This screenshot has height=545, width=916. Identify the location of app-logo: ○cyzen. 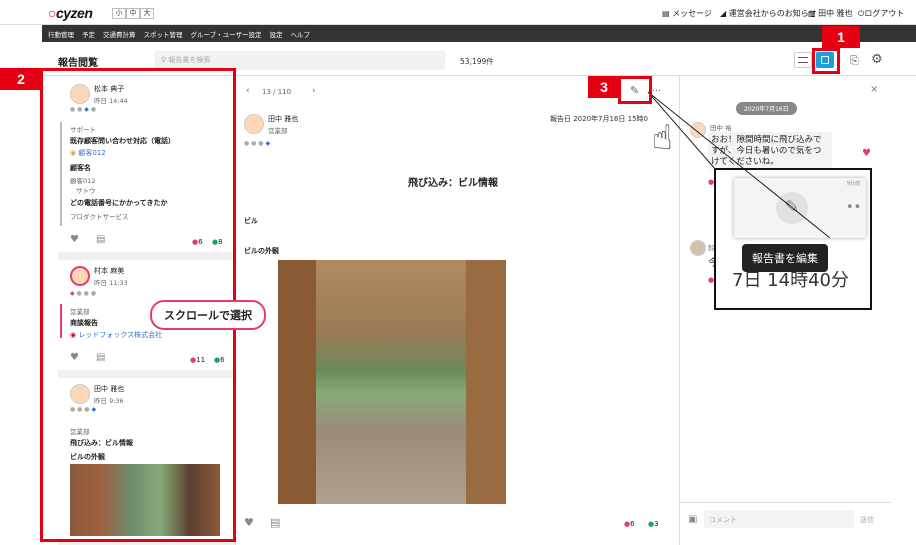
(70, 13).